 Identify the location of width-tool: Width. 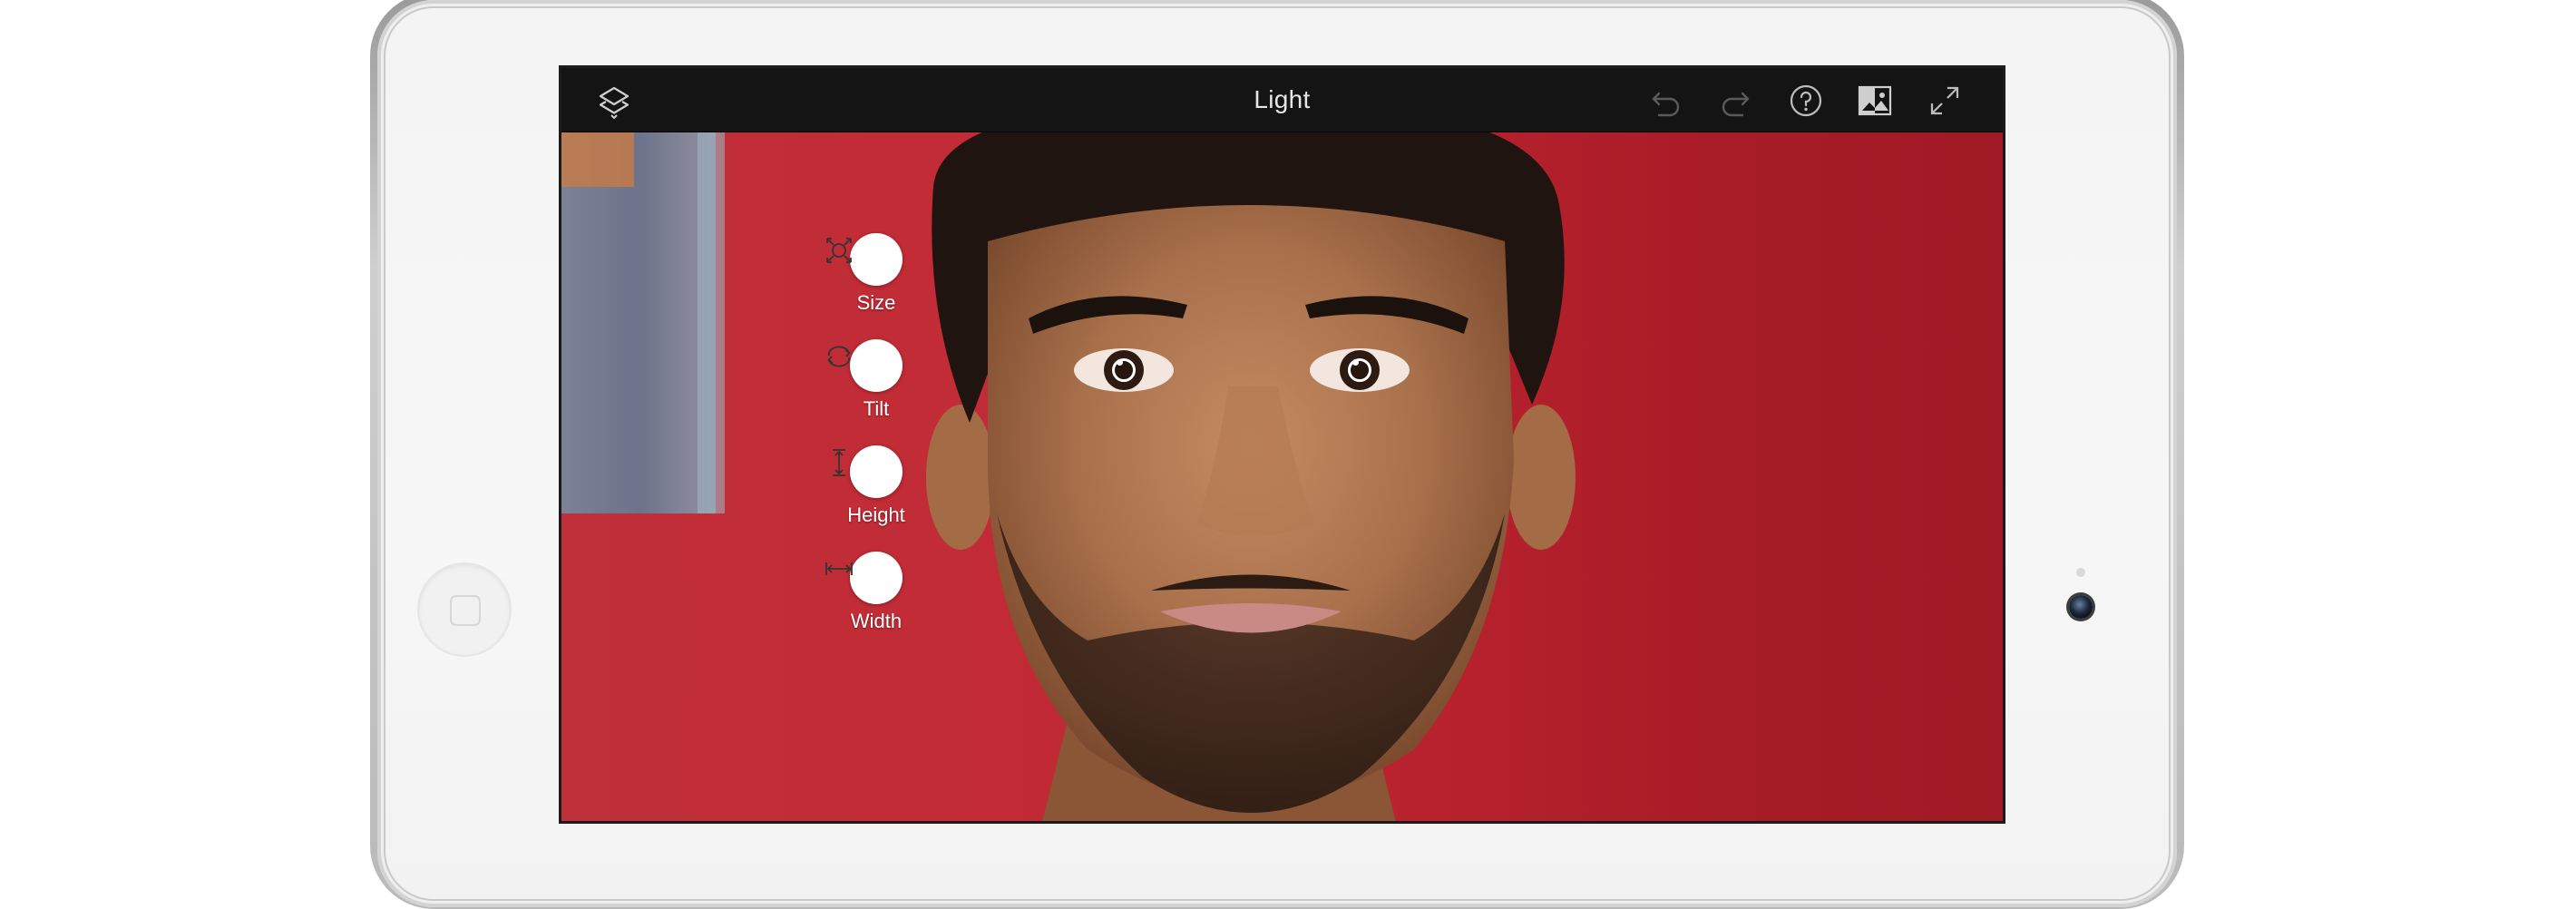
(876, 592).